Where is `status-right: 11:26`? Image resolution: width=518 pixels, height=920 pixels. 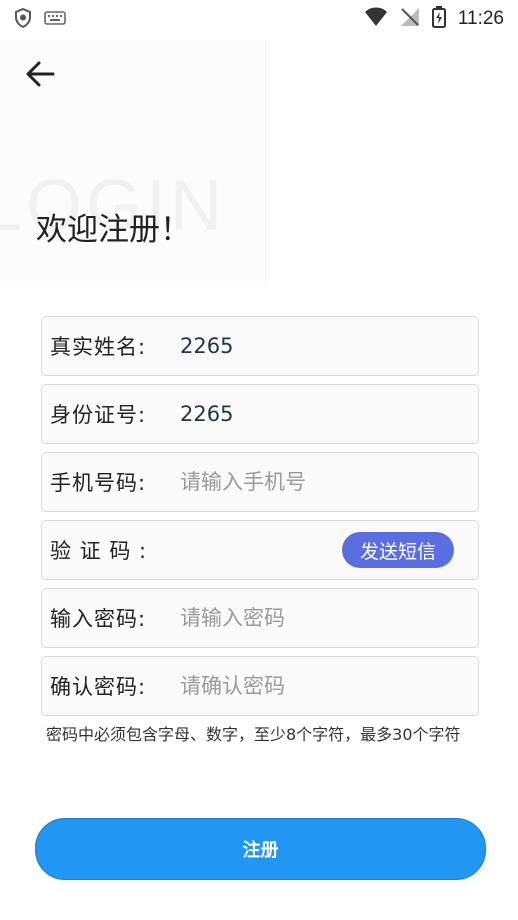 status-right: 11:26 is located at coordinates (434, 19).